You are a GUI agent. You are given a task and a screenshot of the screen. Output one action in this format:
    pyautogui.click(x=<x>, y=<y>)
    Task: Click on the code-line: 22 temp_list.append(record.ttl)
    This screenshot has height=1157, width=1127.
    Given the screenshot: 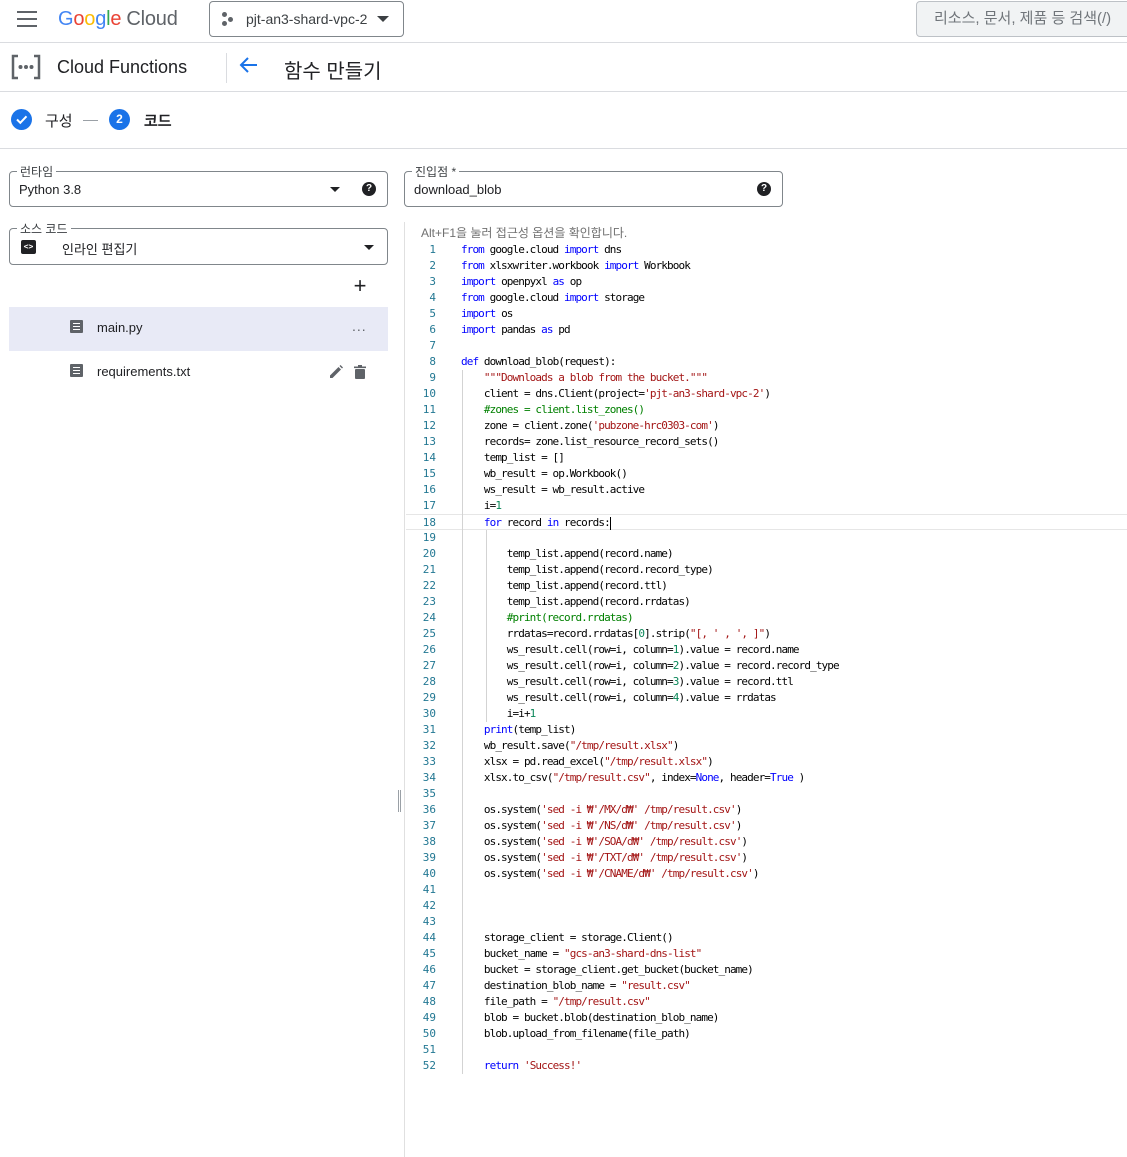 What is the action you would take?
    pyautogui.click(x=766, y=586)
    